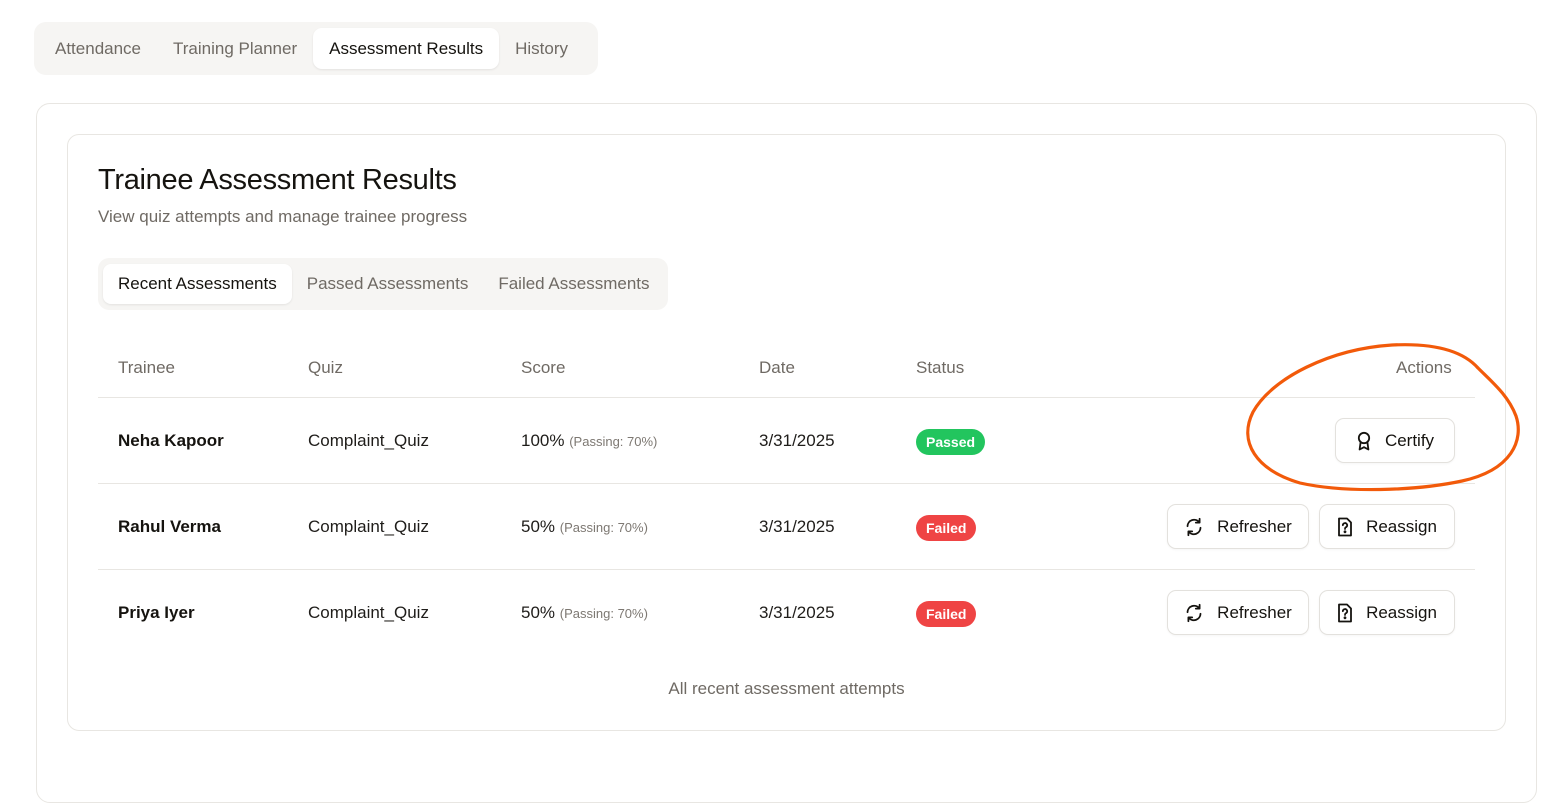 The image size is (1546, 803). I want to click on tab-failed-assessments: Failed Assessments, so click(573, 284).